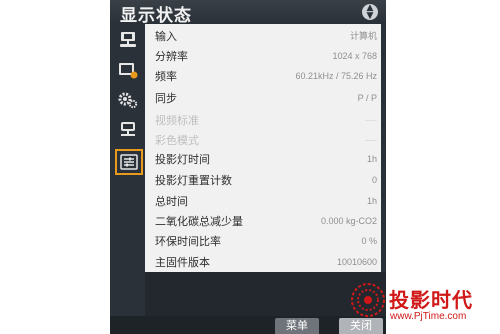  What do you see at coordinates (361, 326) in the screenshot?
I see `close-button: 关闭` at bounding box center [361, 326].